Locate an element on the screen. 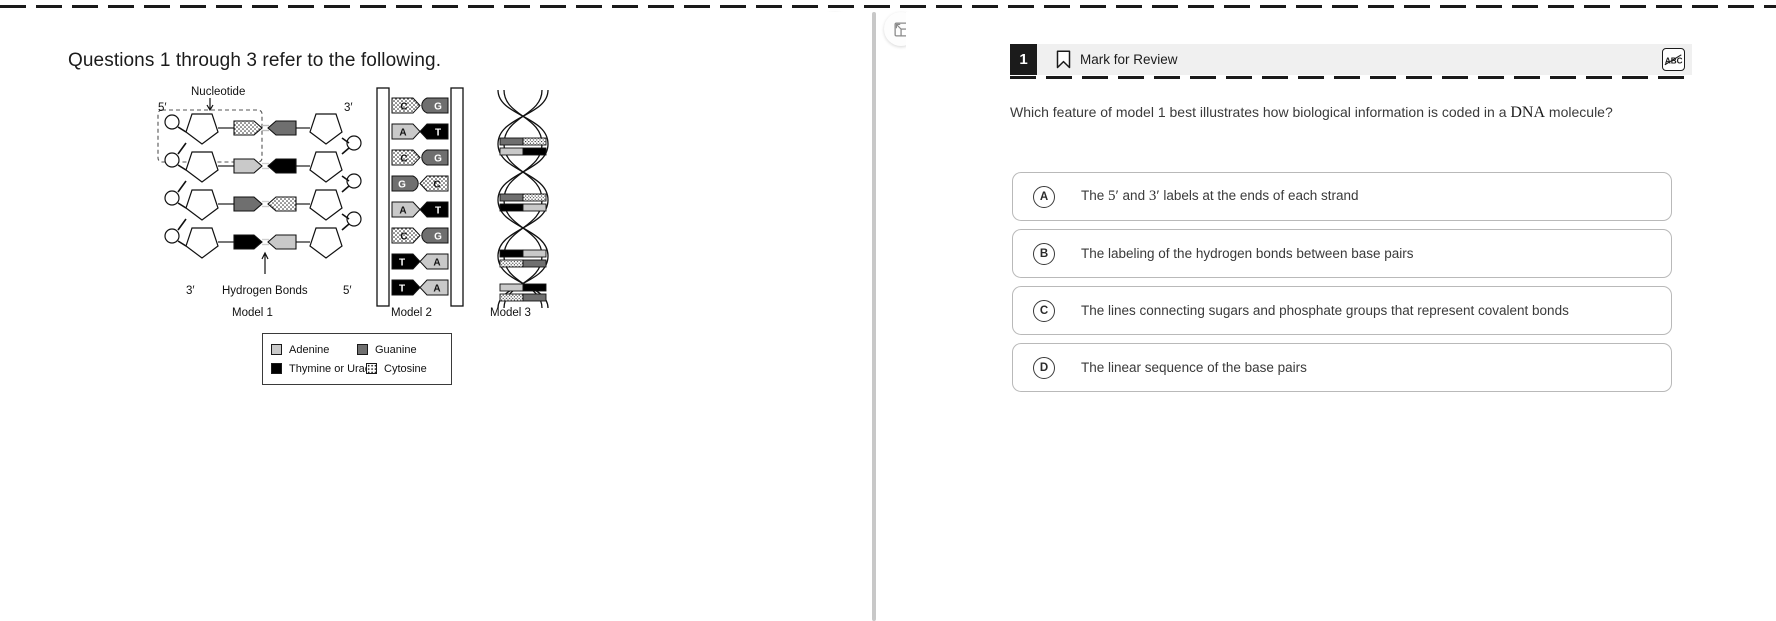  legend-item-cytosine: Cytosine is located at coordinates (404, 369).